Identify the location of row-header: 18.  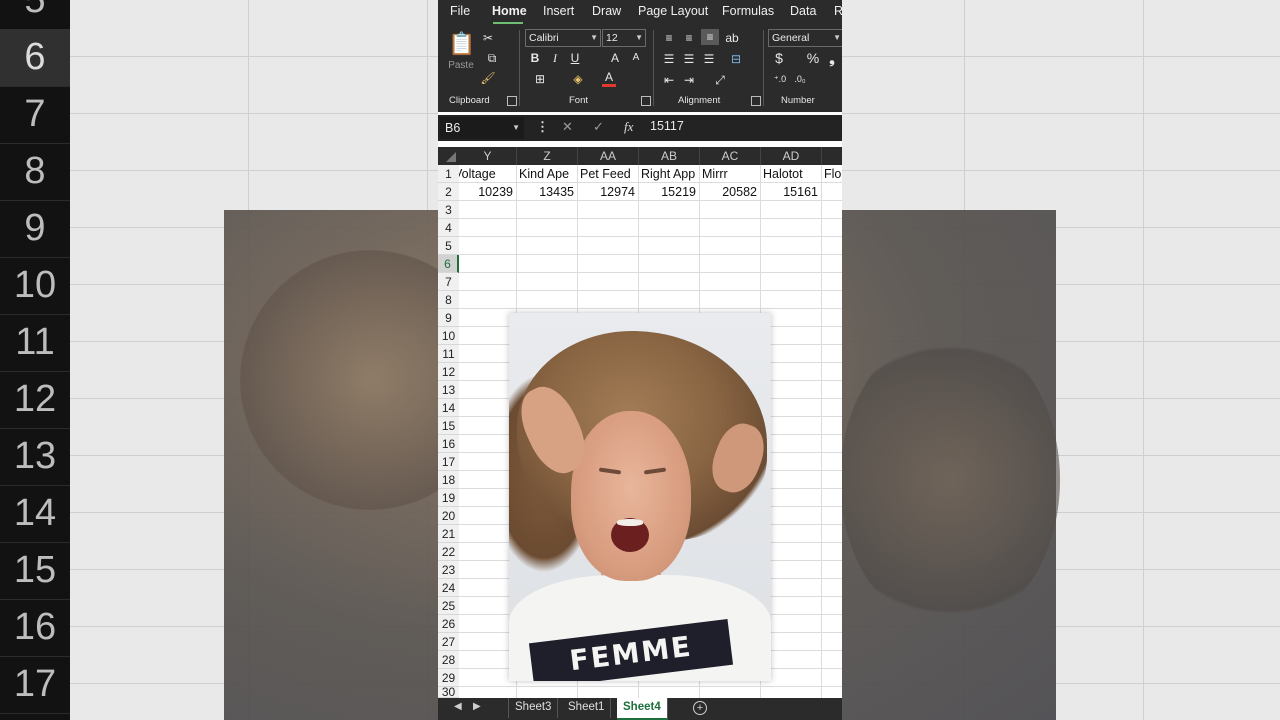
(448, 480).